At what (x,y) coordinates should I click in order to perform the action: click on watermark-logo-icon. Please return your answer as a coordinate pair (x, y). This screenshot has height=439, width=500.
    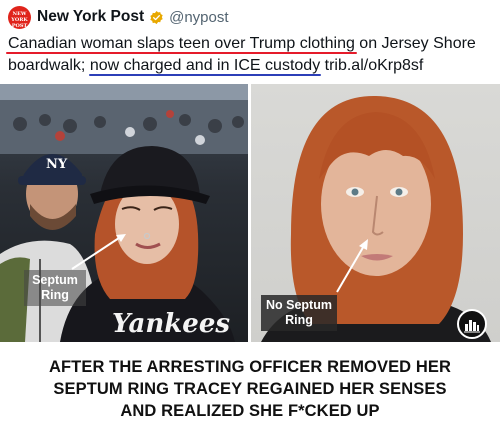
    Looking at the image, I should click on (472, 324).